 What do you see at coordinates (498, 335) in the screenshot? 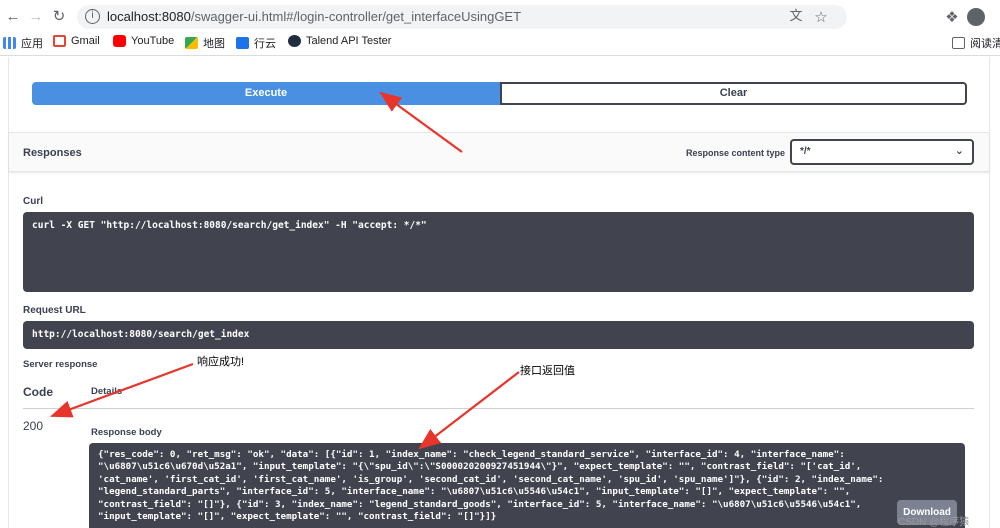
I see `request-url-box: http://localhost:8080/search/get_index` at bounding box center [498, 335].